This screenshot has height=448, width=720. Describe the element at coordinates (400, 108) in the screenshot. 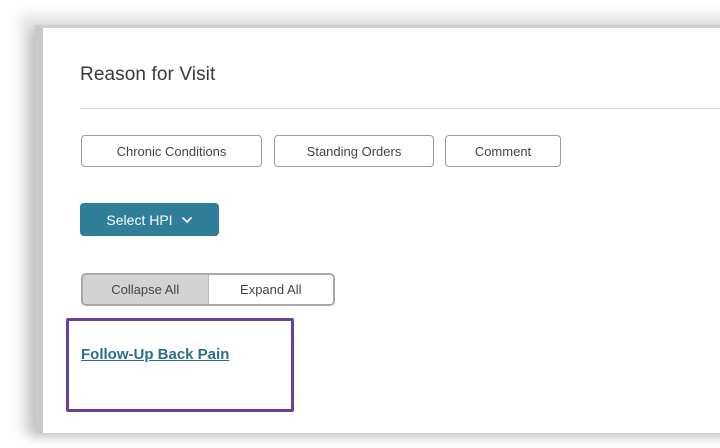

I see `divider` at that location.